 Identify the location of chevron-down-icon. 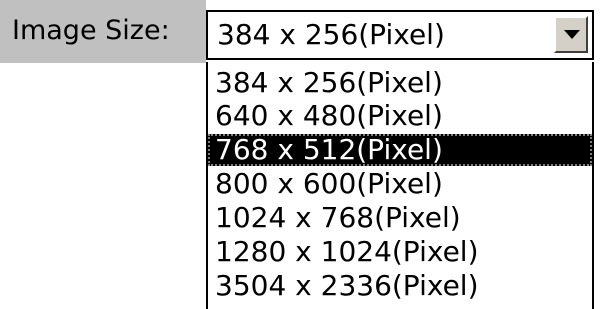
(572, 34).